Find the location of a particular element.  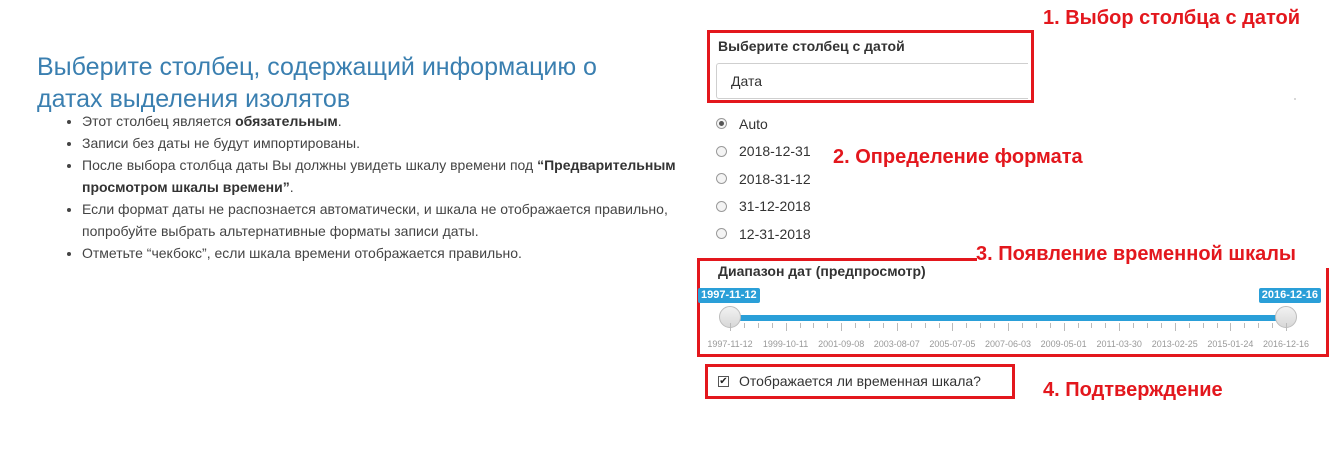

format-option-ymd: 2018-12-31 is located at coordinates (763, 152).